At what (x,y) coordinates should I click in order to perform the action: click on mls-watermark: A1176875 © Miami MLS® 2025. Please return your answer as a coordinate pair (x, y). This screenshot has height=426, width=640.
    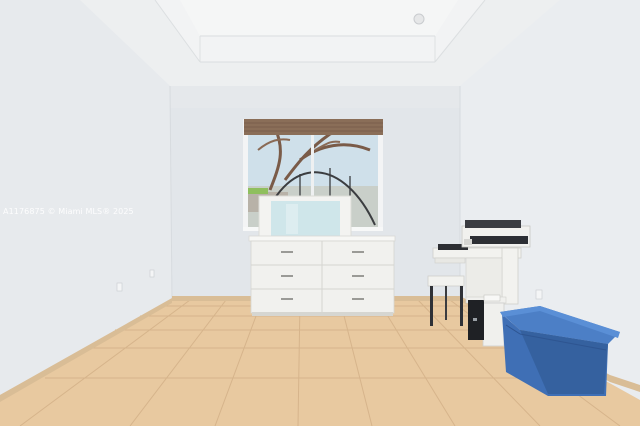
    Looking at the image, I should click on (68, 211).